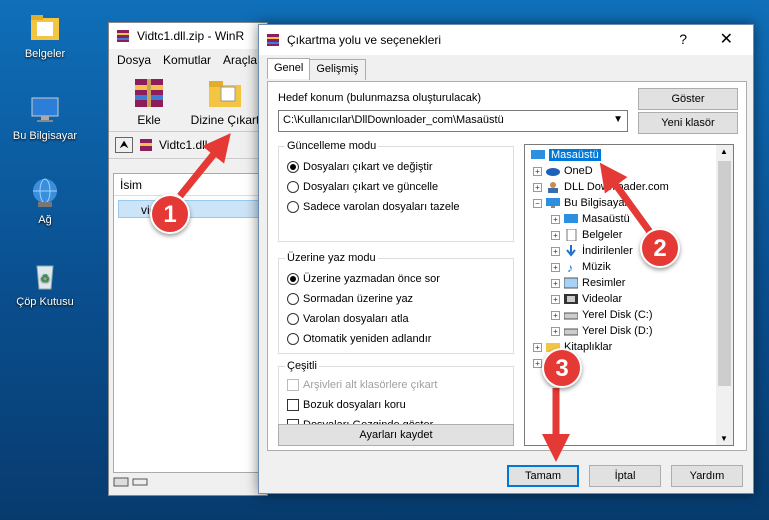 This screenshot has width=769, height=520. What do you see at coordinates (683, 39) in the screenshot?
I see `help-icon: ?` at bounding box center [683, 39].